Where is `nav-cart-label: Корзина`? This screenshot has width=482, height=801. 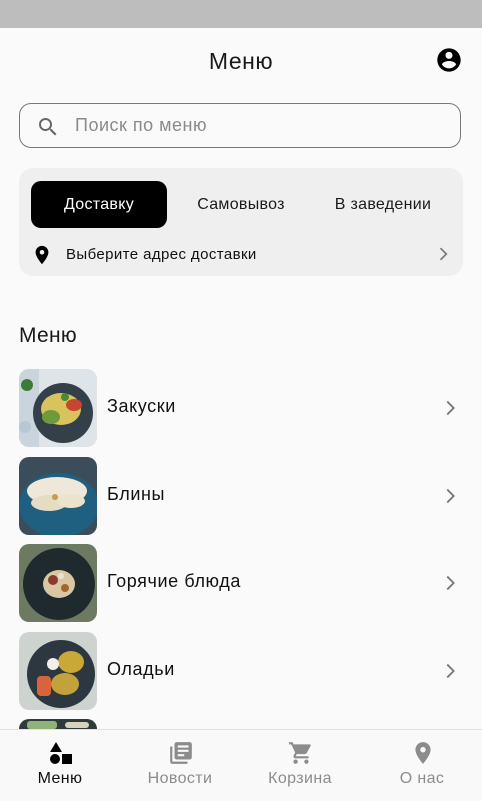
nav-cart-label: Корзина is located at coordinates (300, 778).